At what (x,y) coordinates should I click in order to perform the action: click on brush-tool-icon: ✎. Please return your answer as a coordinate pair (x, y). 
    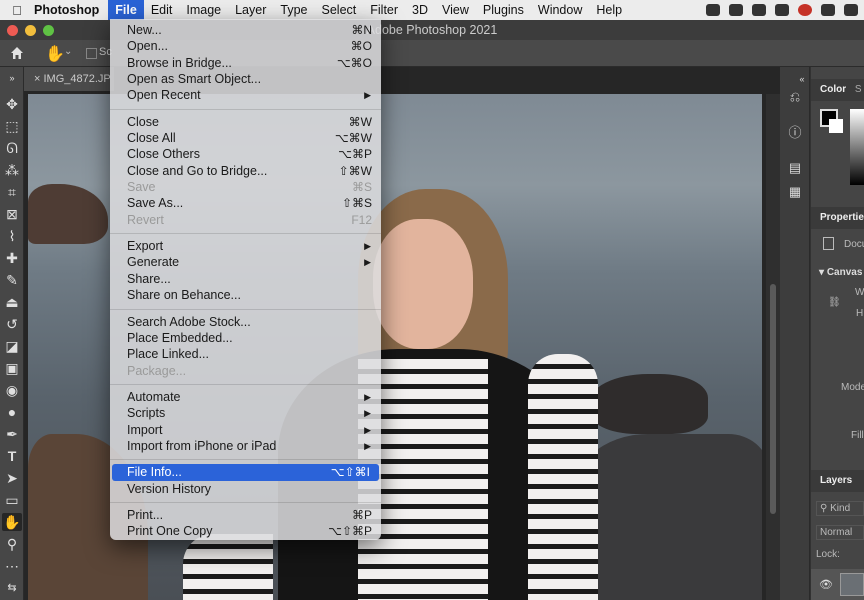
    Looking at the image, I should click on (12, 280).